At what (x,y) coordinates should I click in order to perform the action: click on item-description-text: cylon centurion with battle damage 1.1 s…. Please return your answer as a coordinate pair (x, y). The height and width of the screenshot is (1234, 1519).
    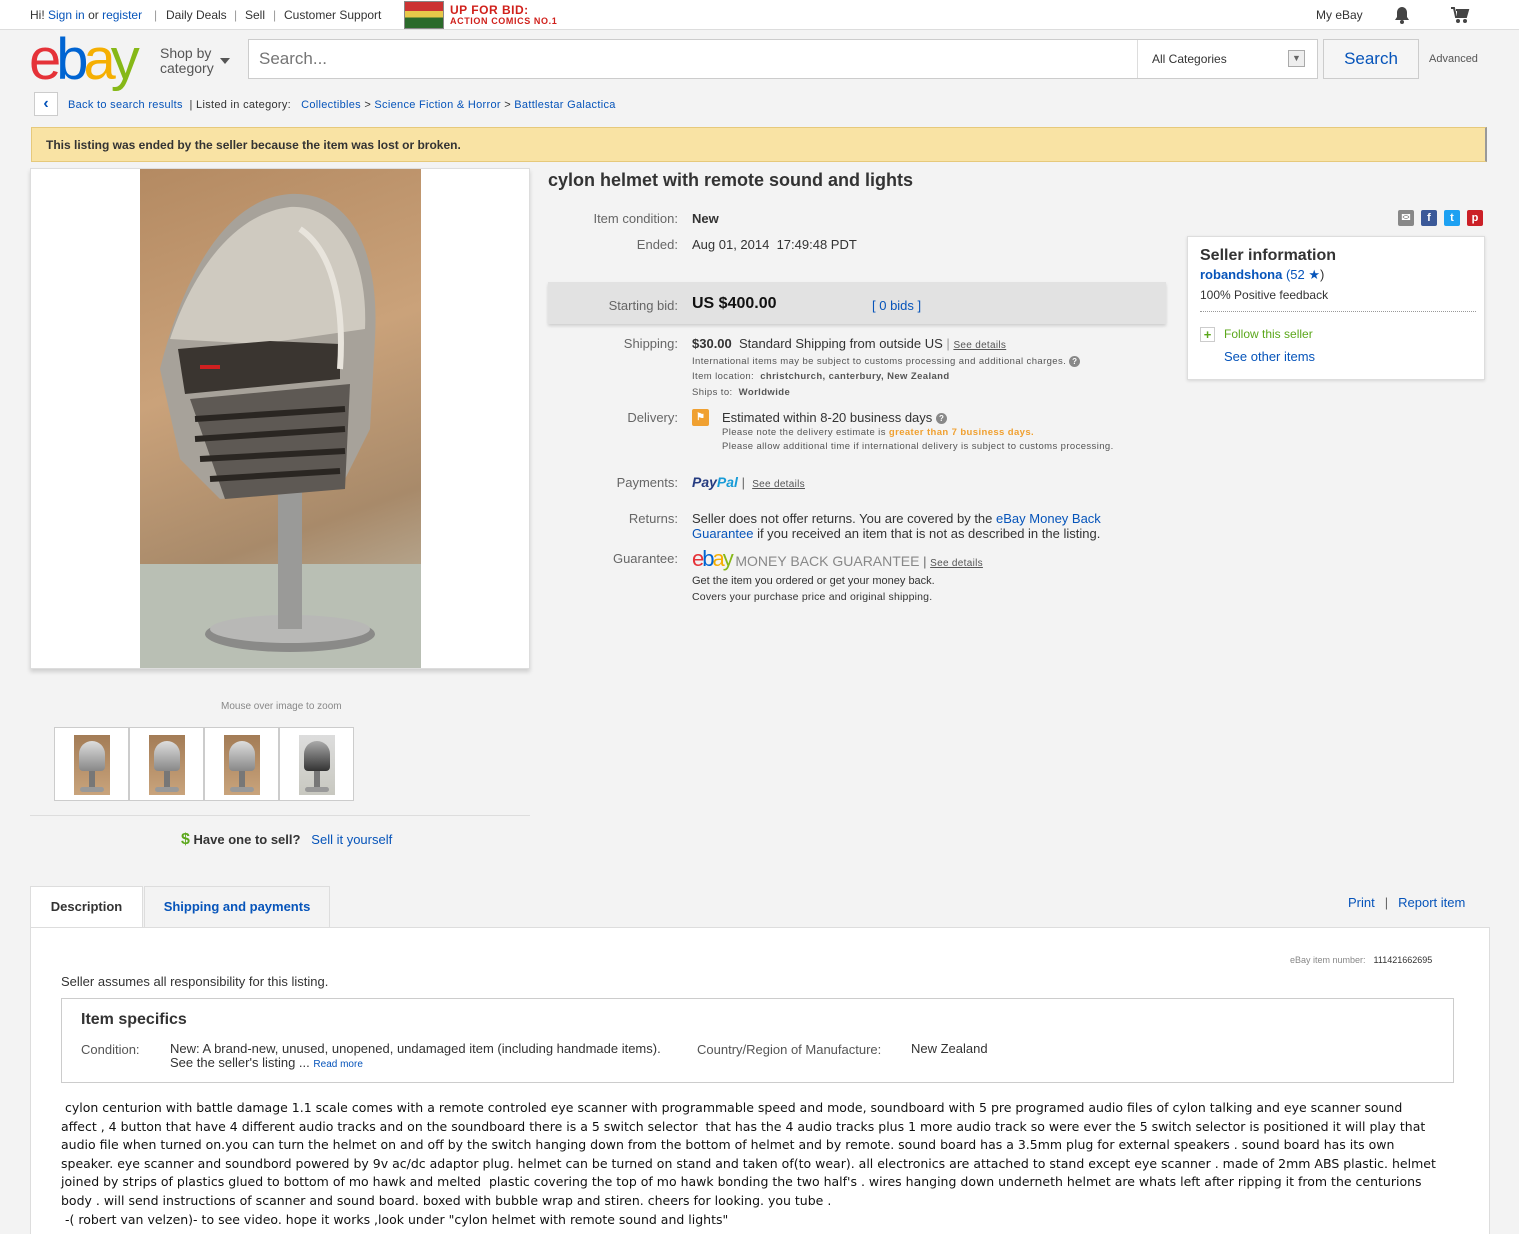
    Looking at the image, I should click on (748, 1163).